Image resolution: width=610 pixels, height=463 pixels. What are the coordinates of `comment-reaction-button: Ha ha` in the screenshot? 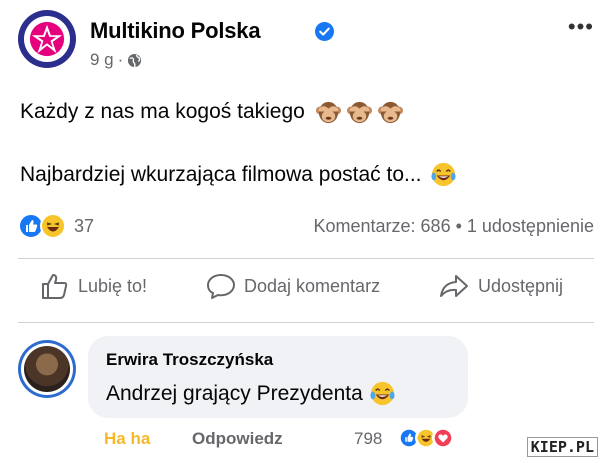 It's located at (127, 439).